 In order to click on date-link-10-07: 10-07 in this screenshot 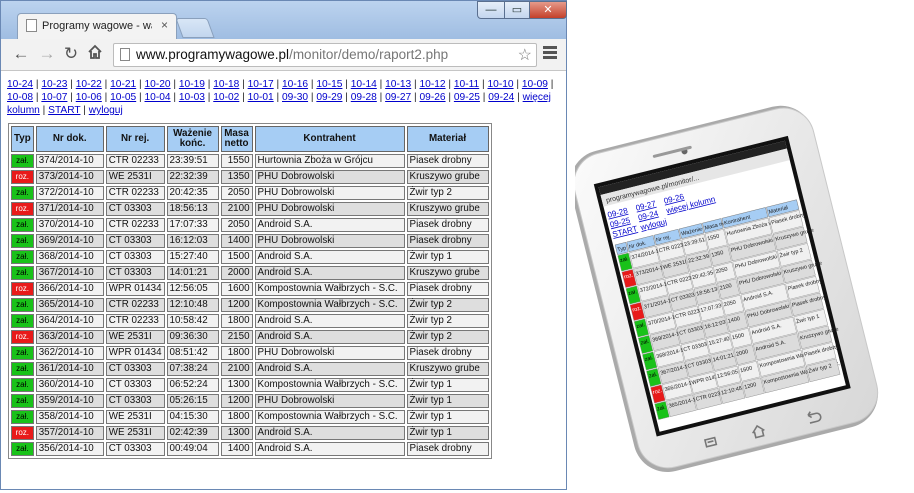, I will do `click(54, 97)`.